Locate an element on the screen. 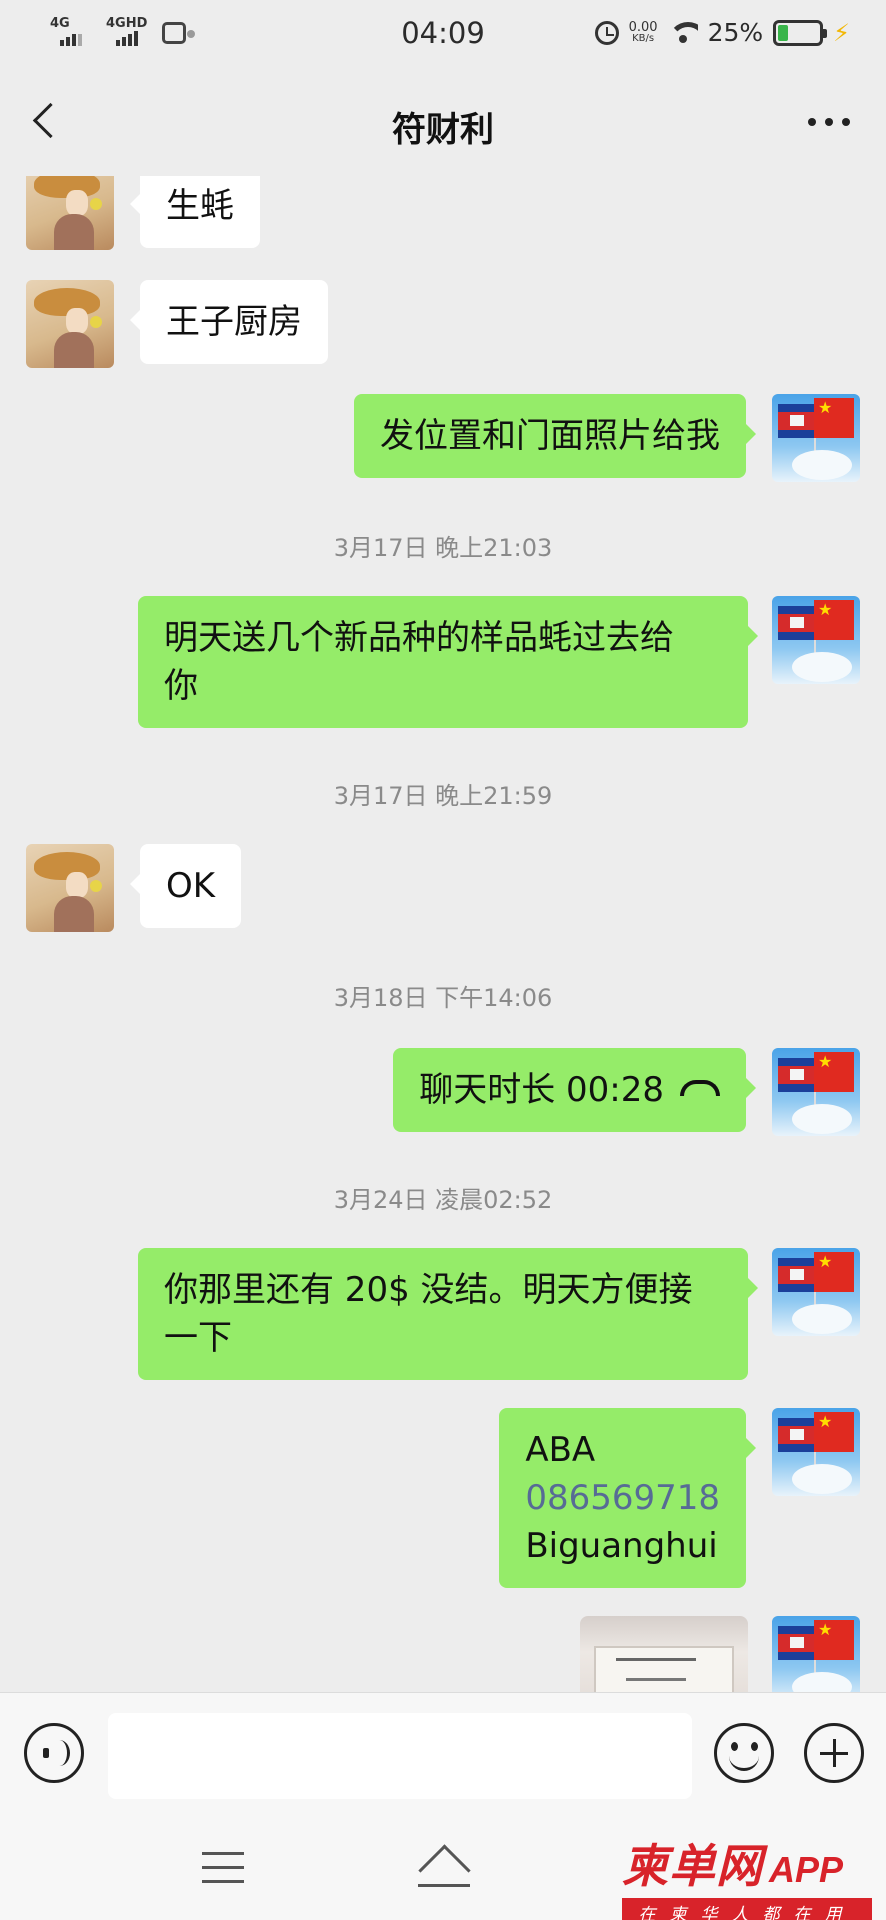  message-text-input is located at coordinates (400, 1756).